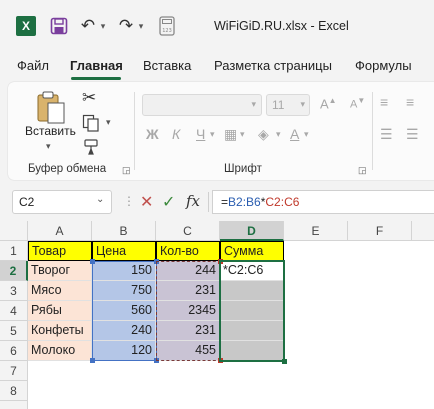  I want to click on cancel-icon: ✕, so click(146, 202).